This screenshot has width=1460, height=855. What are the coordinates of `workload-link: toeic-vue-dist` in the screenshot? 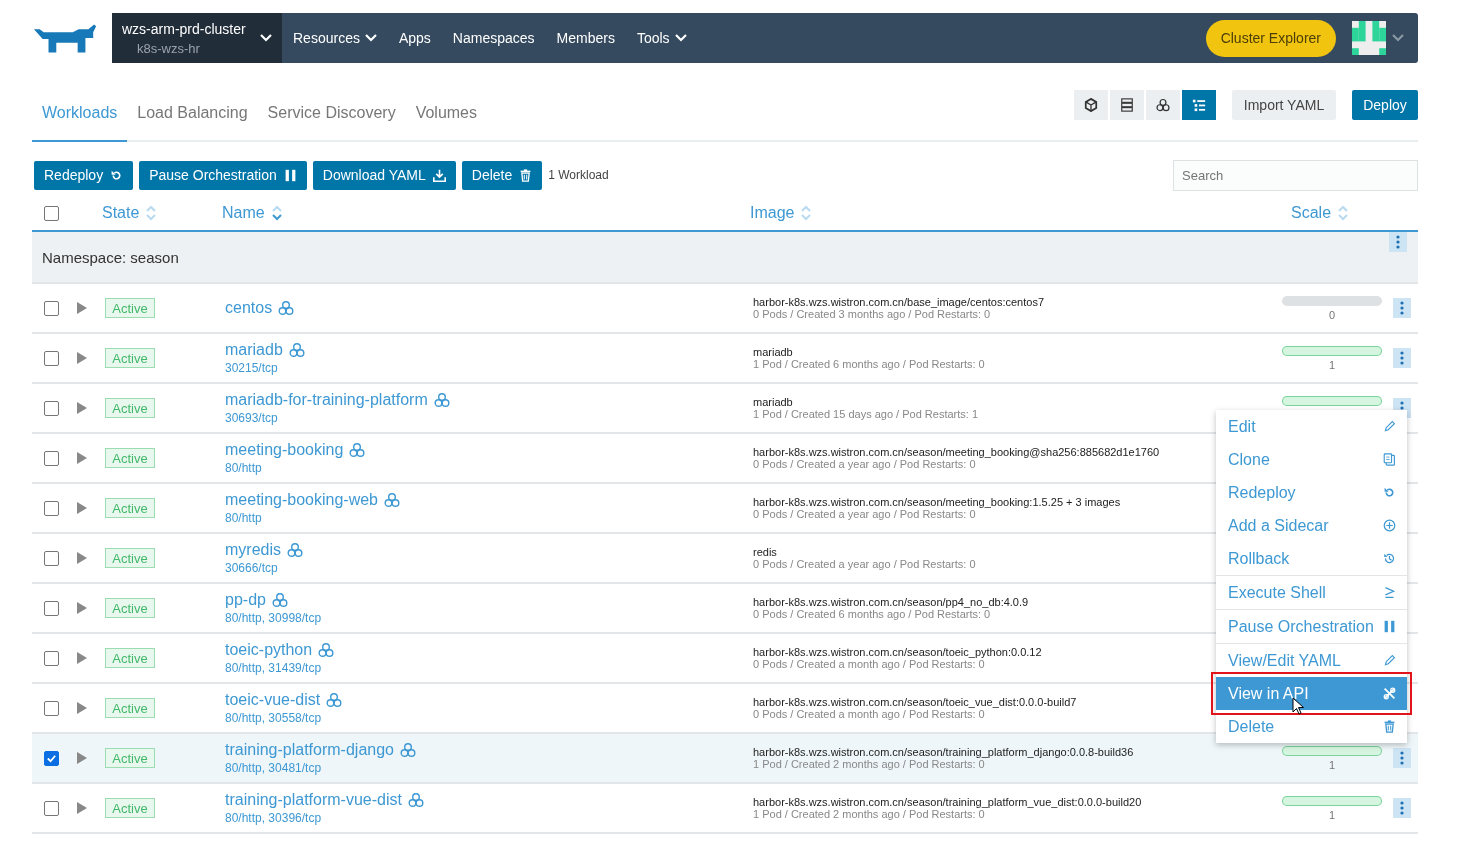 It's located at (273, 700).